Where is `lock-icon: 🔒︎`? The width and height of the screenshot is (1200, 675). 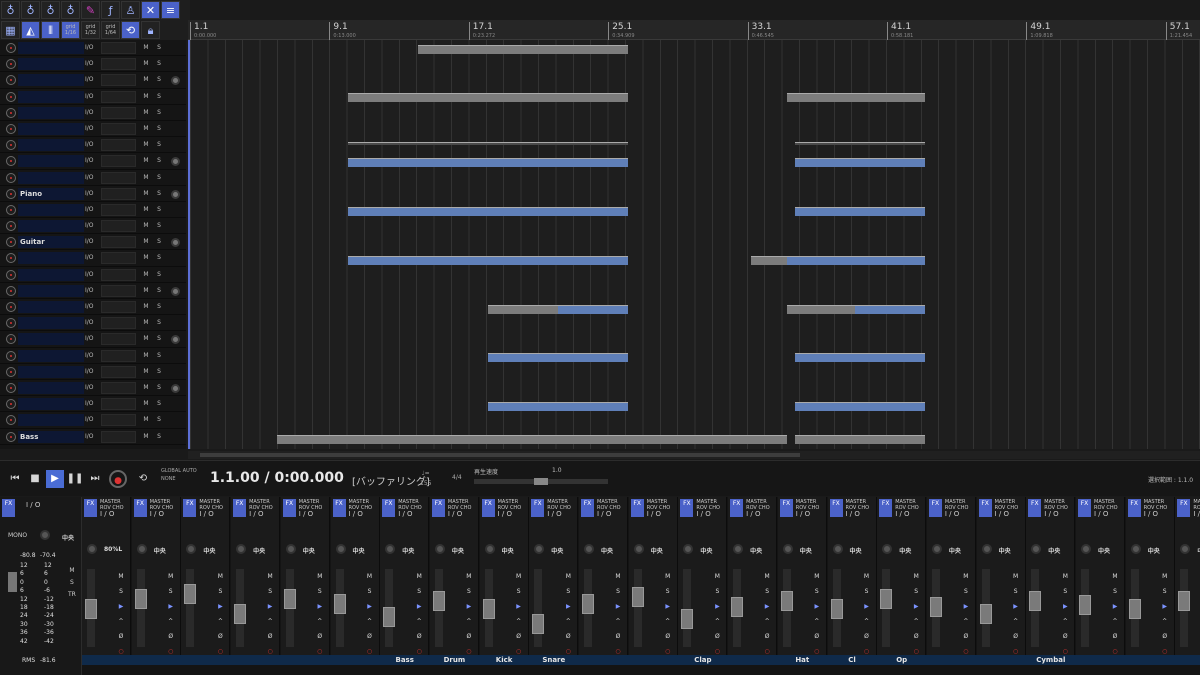
lock-icon: 🔒︎ is located at coordinates (150, 30).